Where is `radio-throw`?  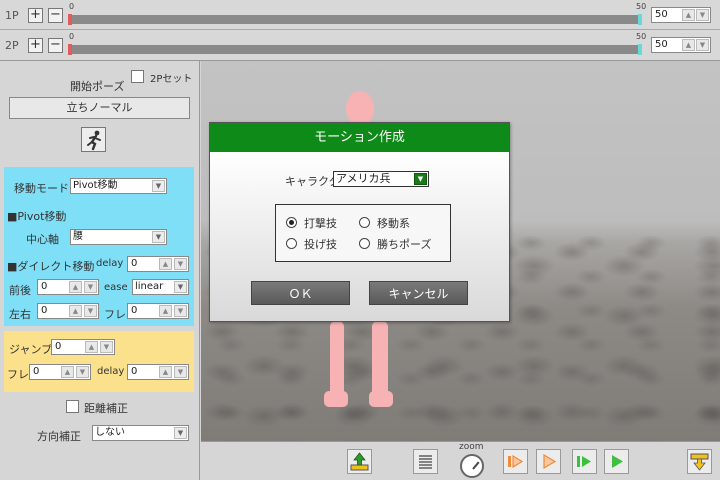
radio-throw is located at coordinates (291, 243).